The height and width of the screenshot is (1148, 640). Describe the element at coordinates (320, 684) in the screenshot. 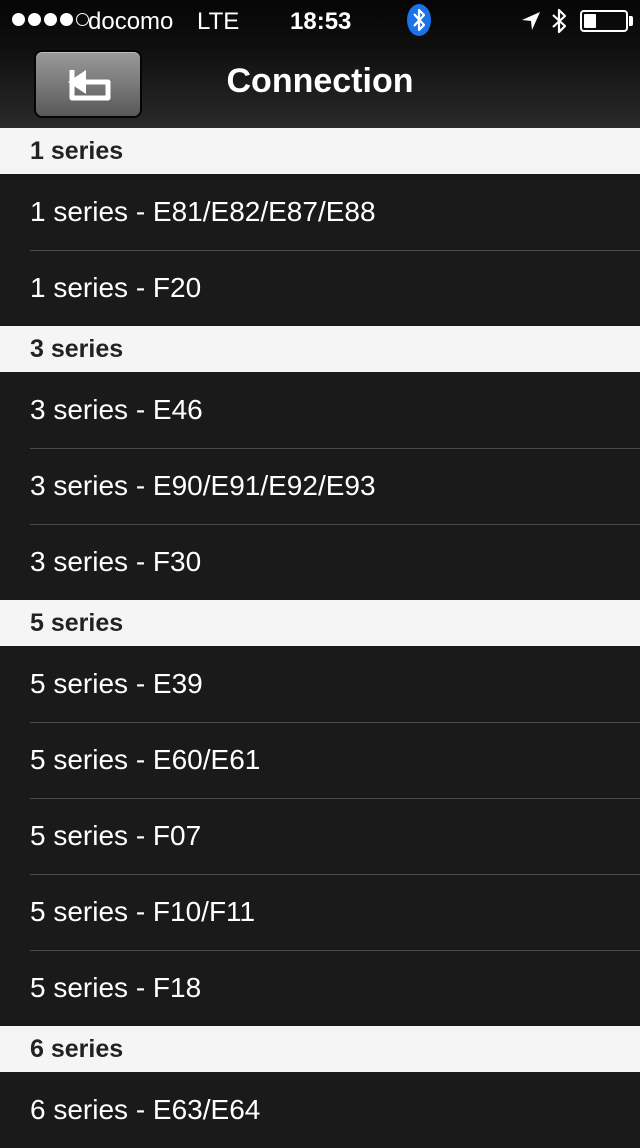

I see `list-item: 5 series - E39` at that location.